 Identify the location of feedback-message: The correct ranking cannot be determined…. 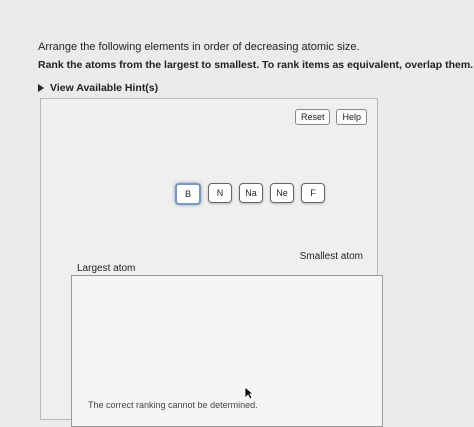
(173, 405).